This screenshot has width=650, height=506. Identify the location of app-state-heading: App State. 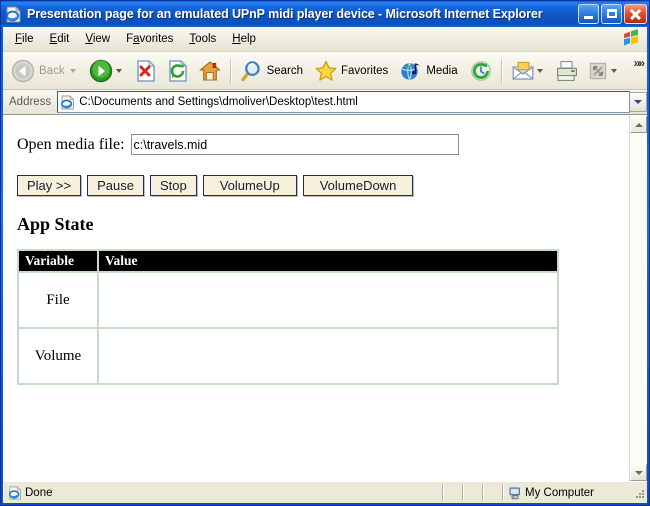
(55, 224).